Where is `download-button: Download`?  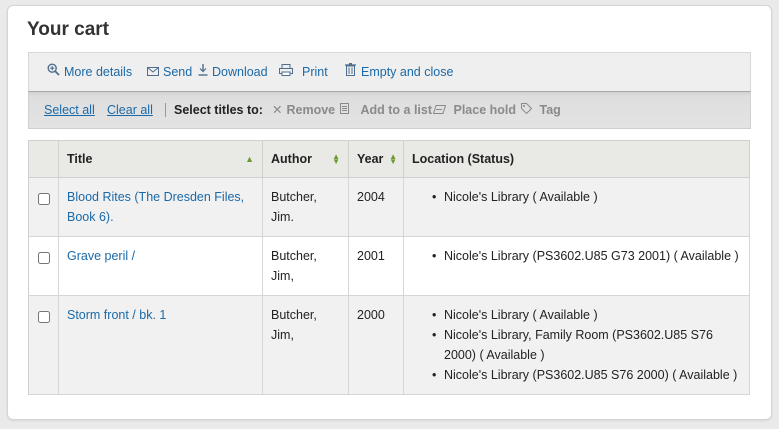 download-button: Download is located at coordinates (233, 72).